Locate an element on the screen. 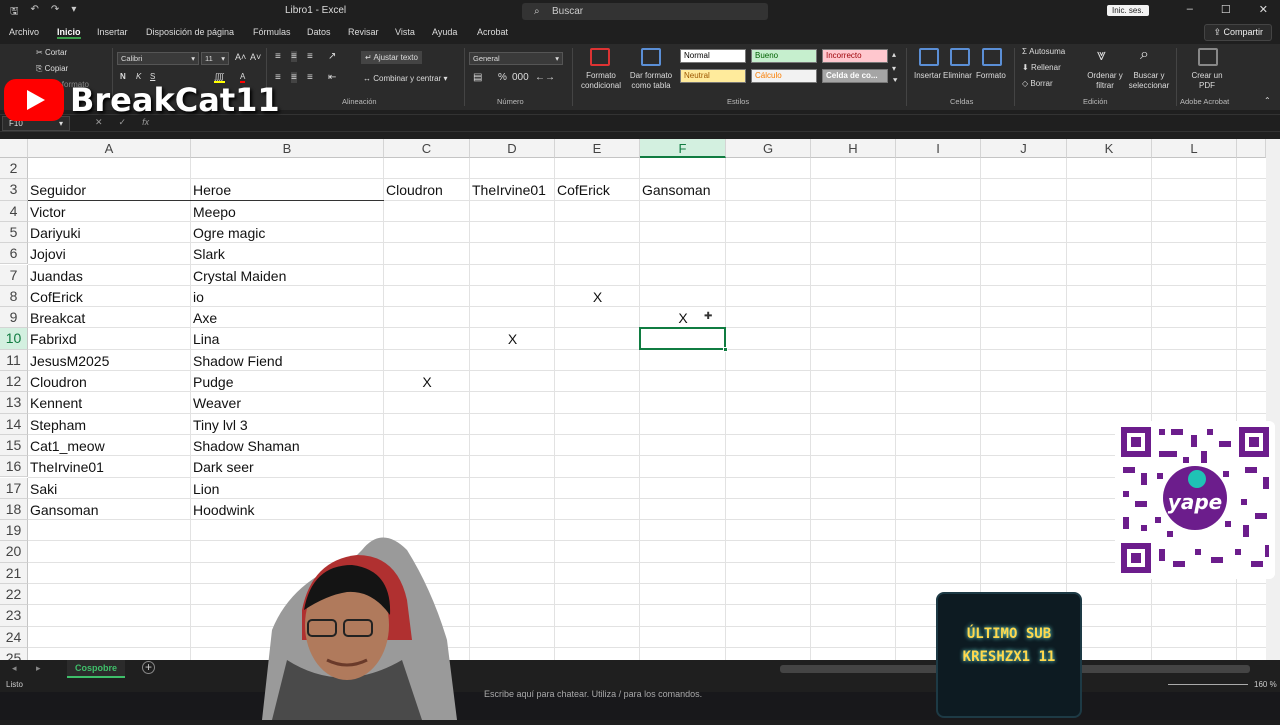 The width and height of the screenshot is (1280, 725). row-header: 23 is located at coordinates (14, 616).